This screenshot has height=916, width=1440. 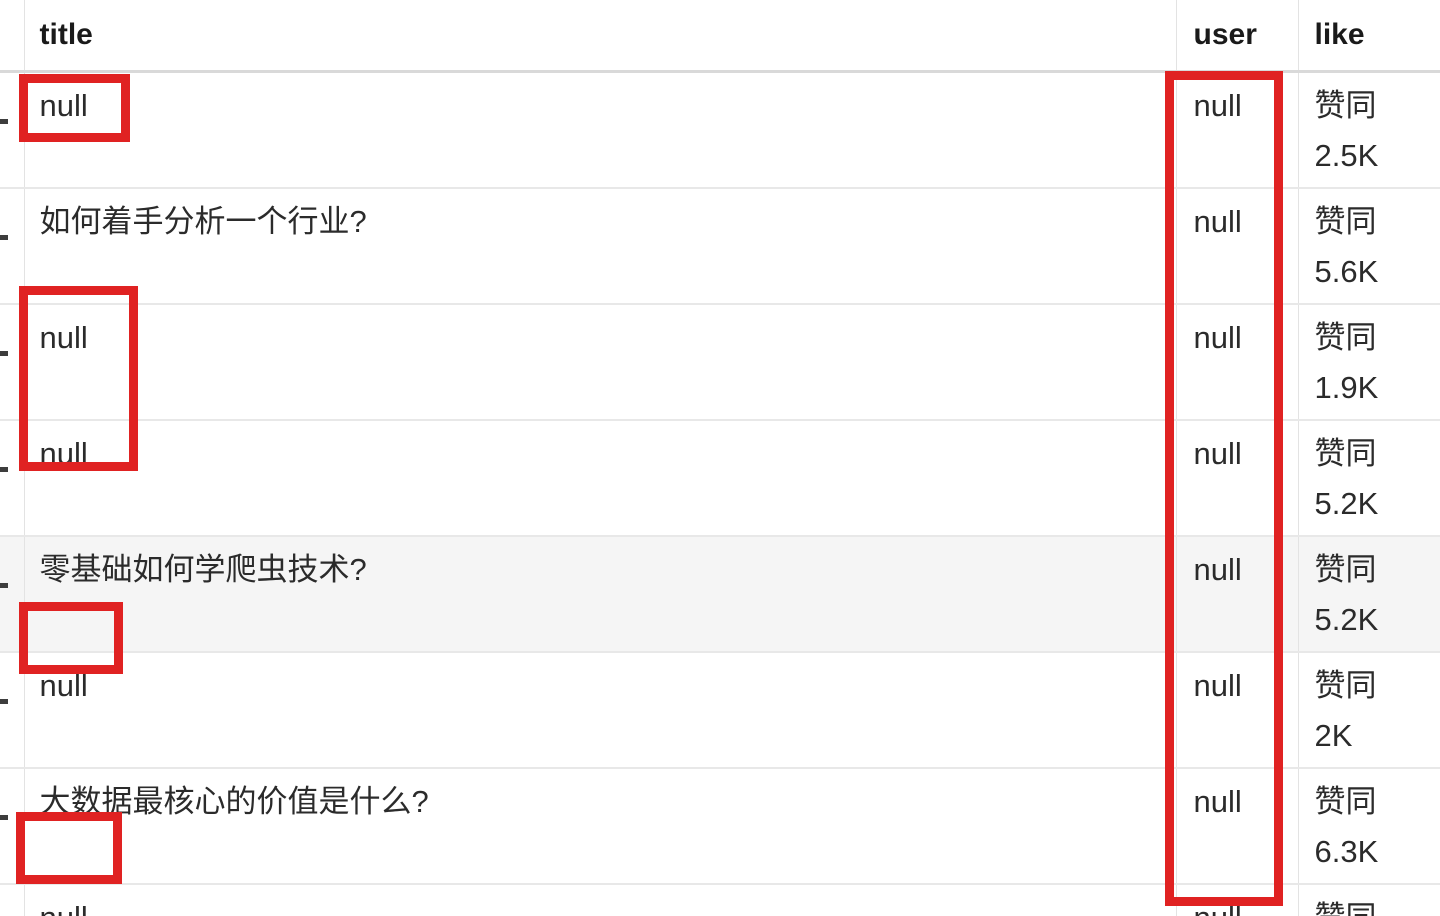 I want to click on column-header-title: title, so click(x=600, y=36).